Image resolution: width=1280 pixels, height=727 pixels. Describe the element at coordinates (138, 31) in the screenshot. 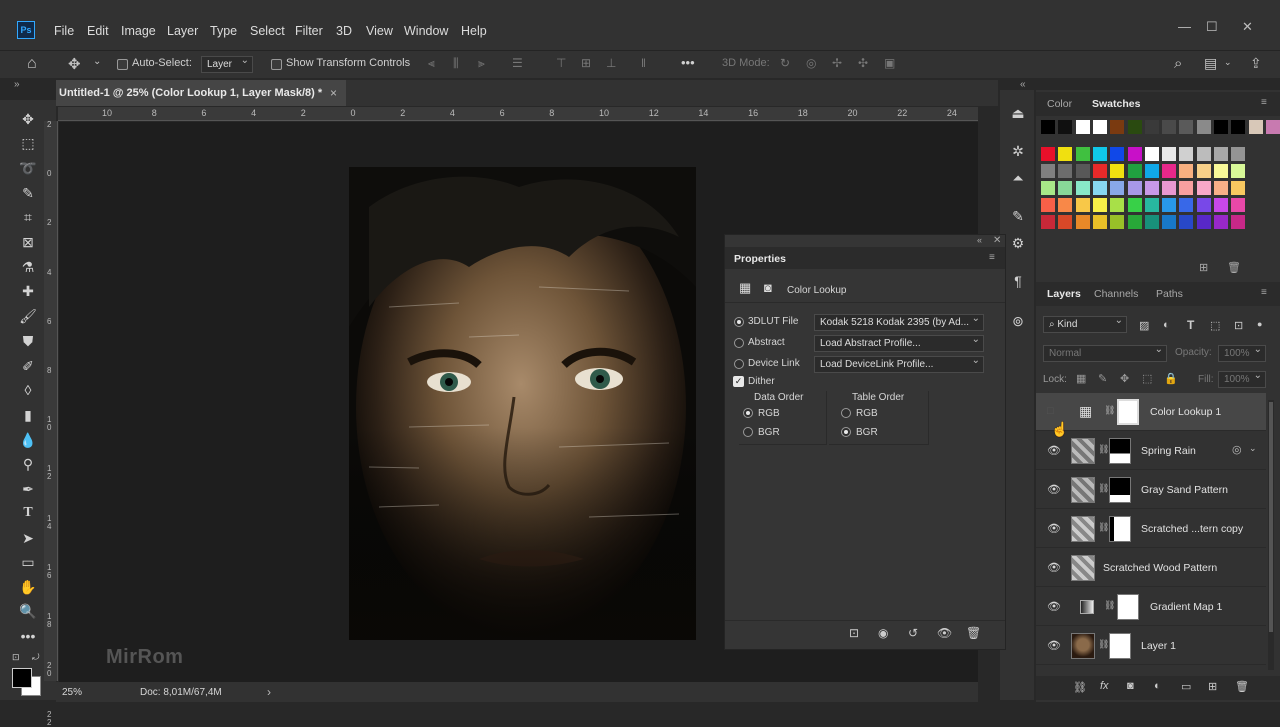

I see `menu-image: Image` at that location.